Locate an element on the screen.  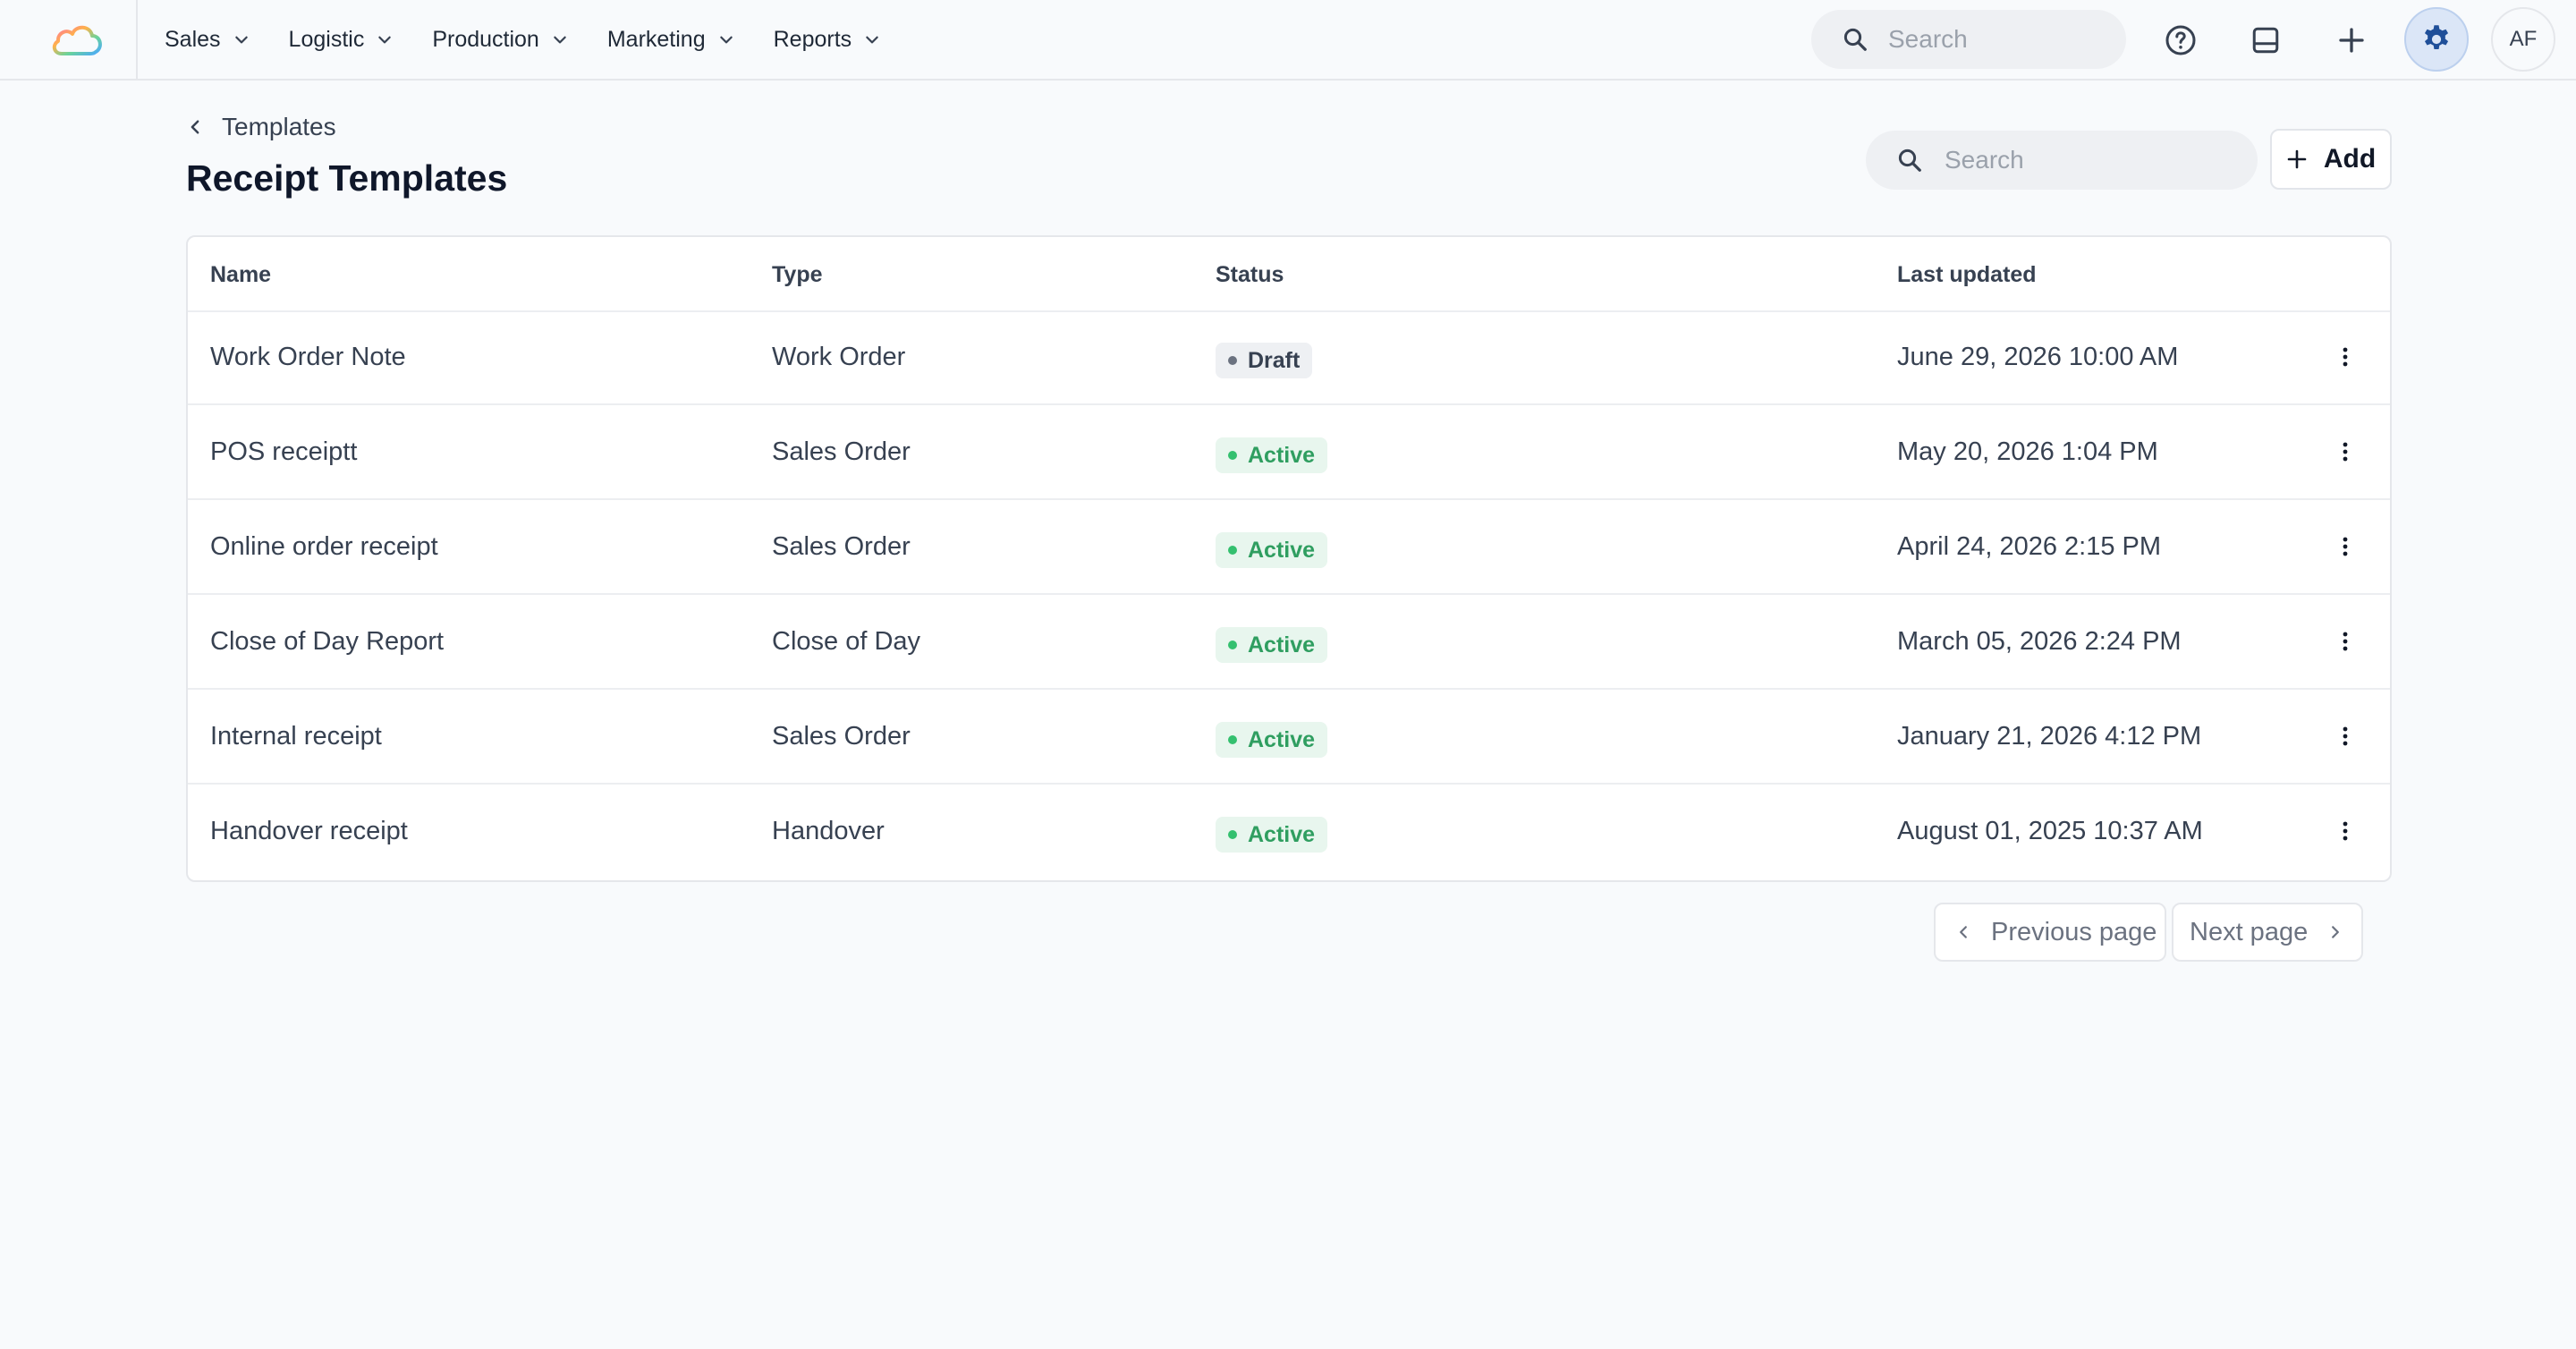
user-avatar: AF is located at coordinates (2523, 39).